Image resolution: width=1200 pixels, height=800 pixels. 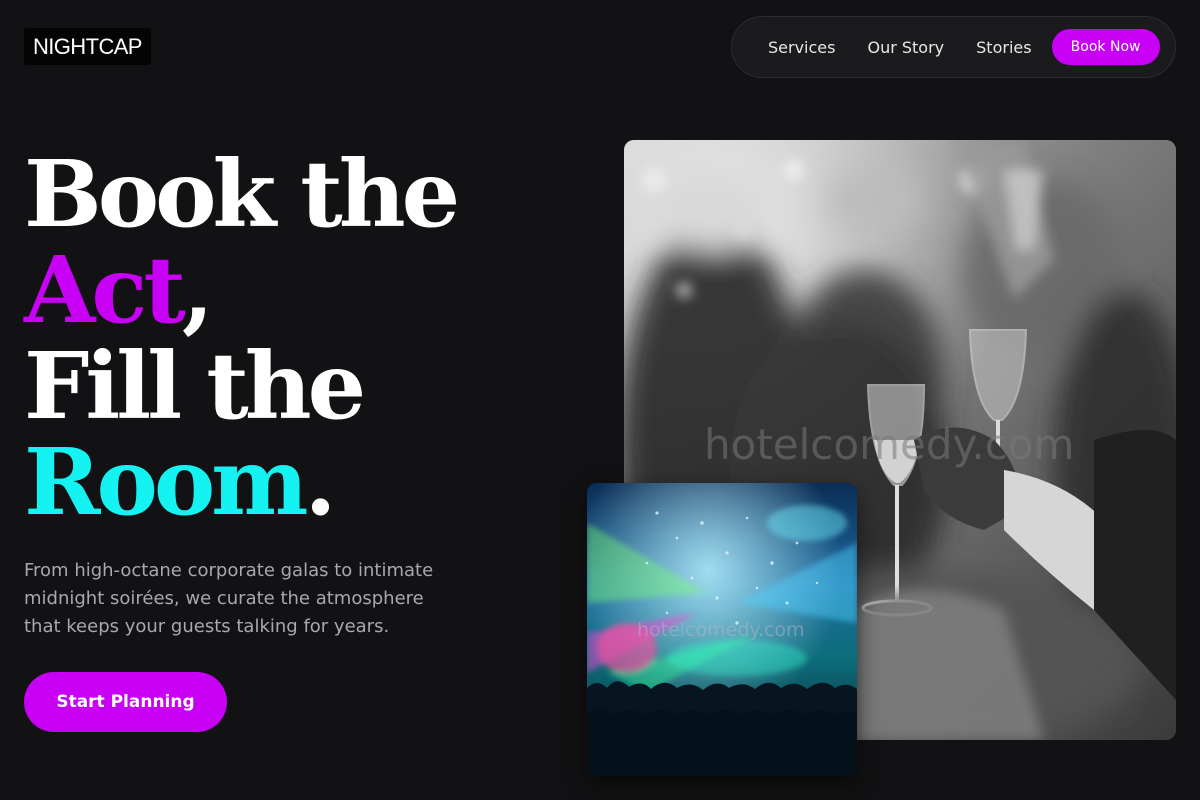 What do you see at coordinates (905, 47) in the screenshot?
I see `nav-link-our-story: Our Story` at bounding box center [905, 47].